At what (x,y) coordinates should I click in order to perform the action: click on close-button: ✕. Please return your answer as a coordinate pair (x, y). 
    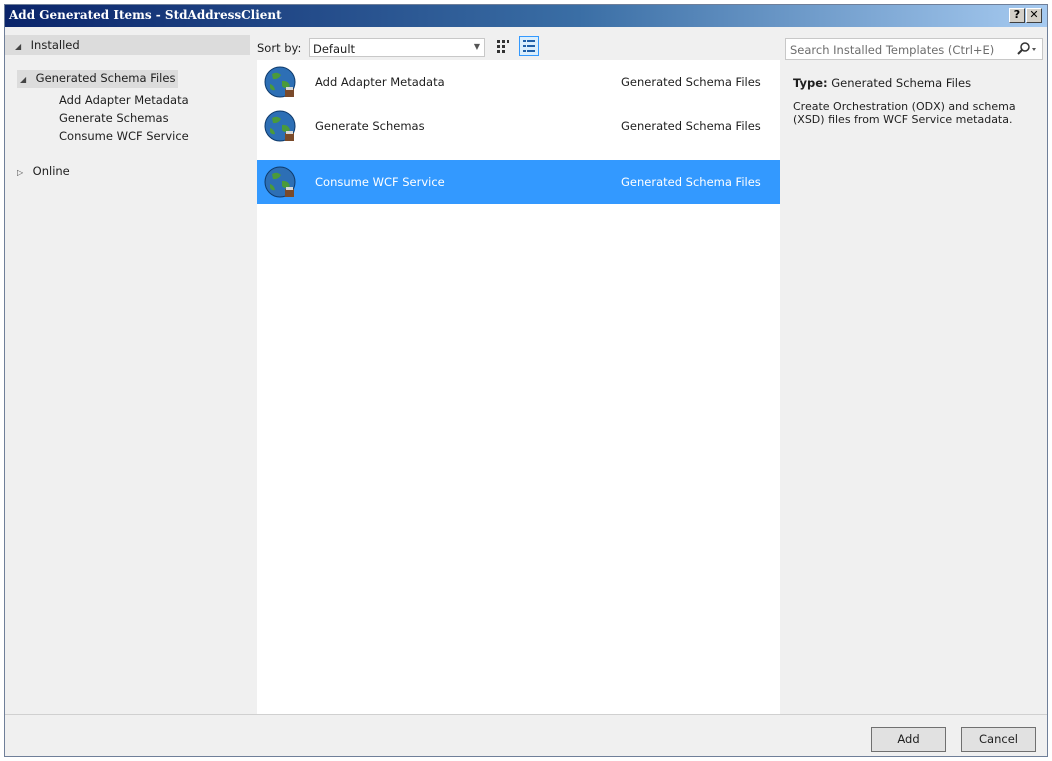
    Looking at the image, I should click on (1034, 15).